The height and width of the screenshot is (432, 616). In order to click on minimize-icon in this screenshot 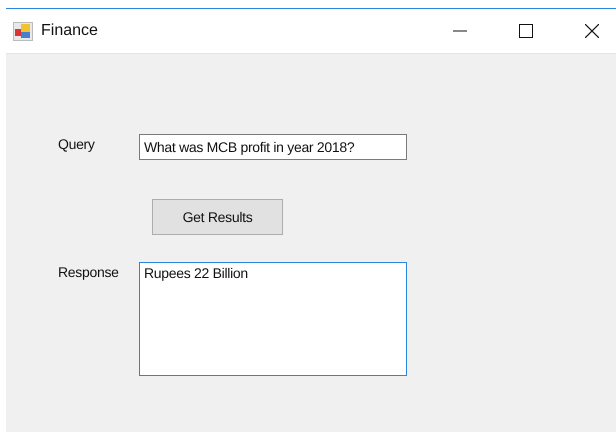, I will do `click(460, 31)`.